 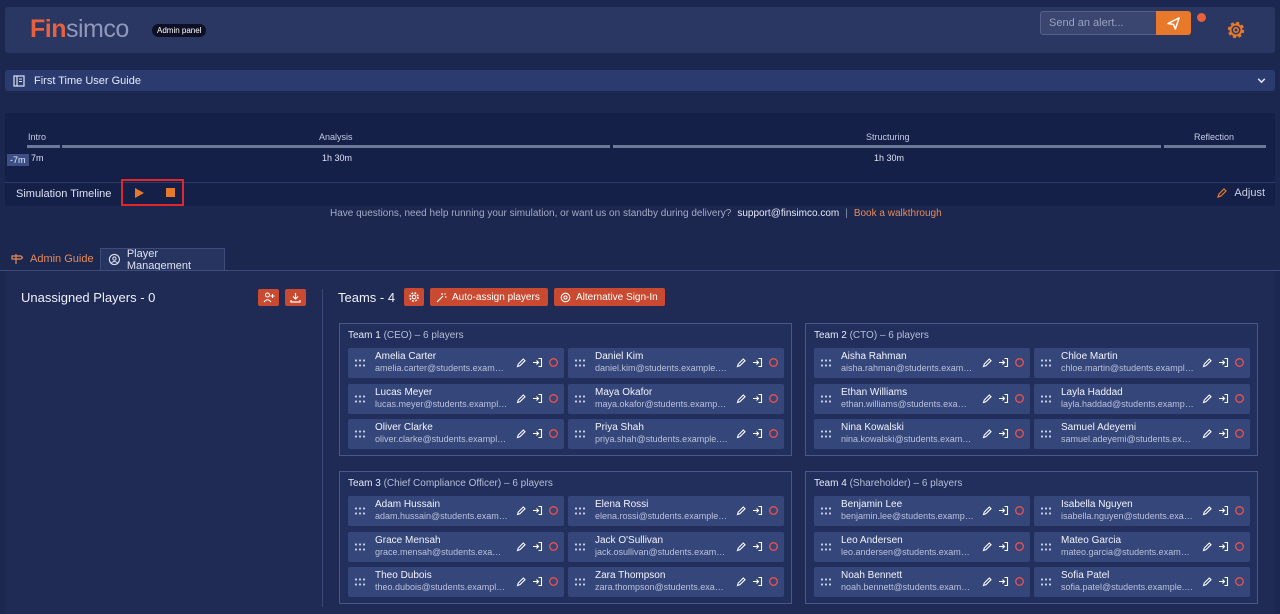 I want to click on chevron-down-icon, so click(x=1261, y=80).